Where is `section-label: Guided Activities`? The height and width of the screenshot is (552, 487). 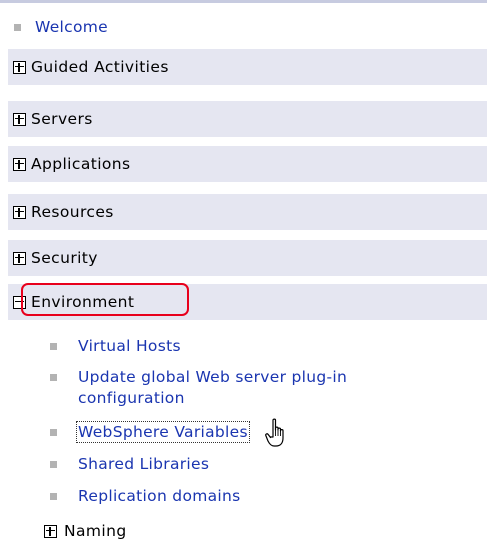 section-label: Guided Activities is located at coordinates (100, 67).